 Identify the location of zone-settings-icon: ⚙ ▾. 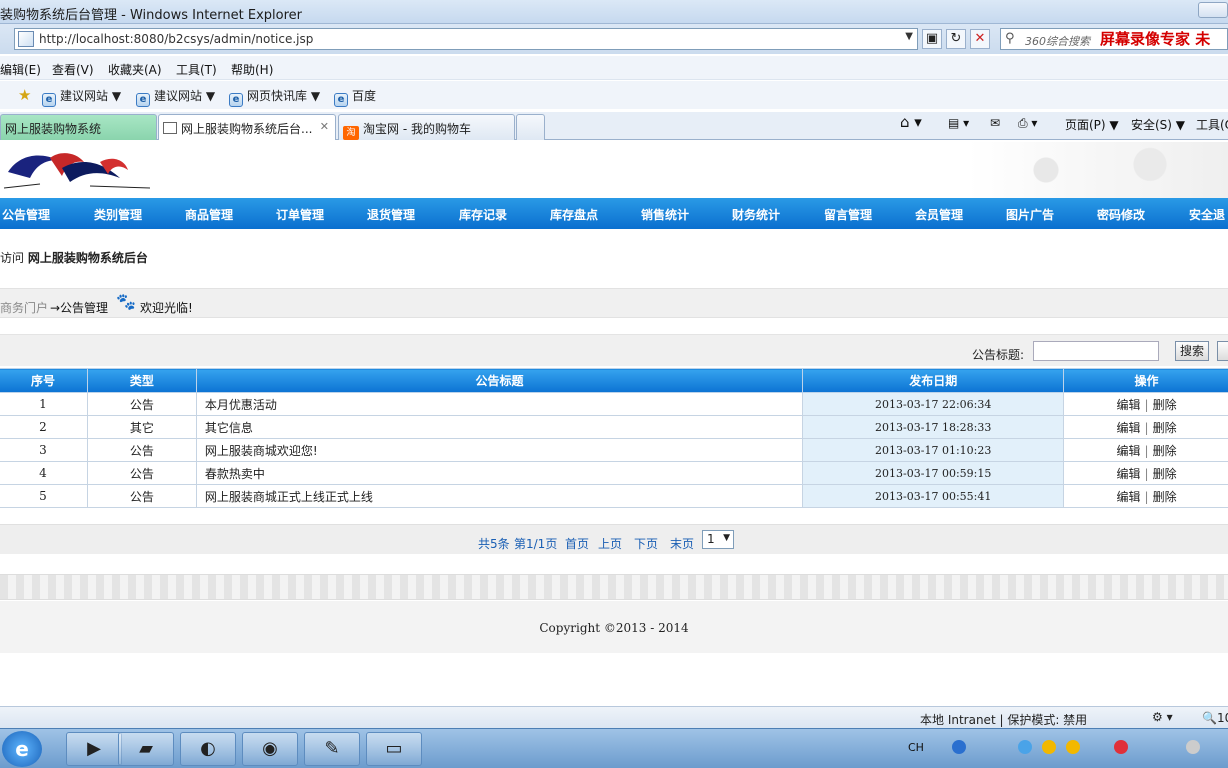
(1162, 717).